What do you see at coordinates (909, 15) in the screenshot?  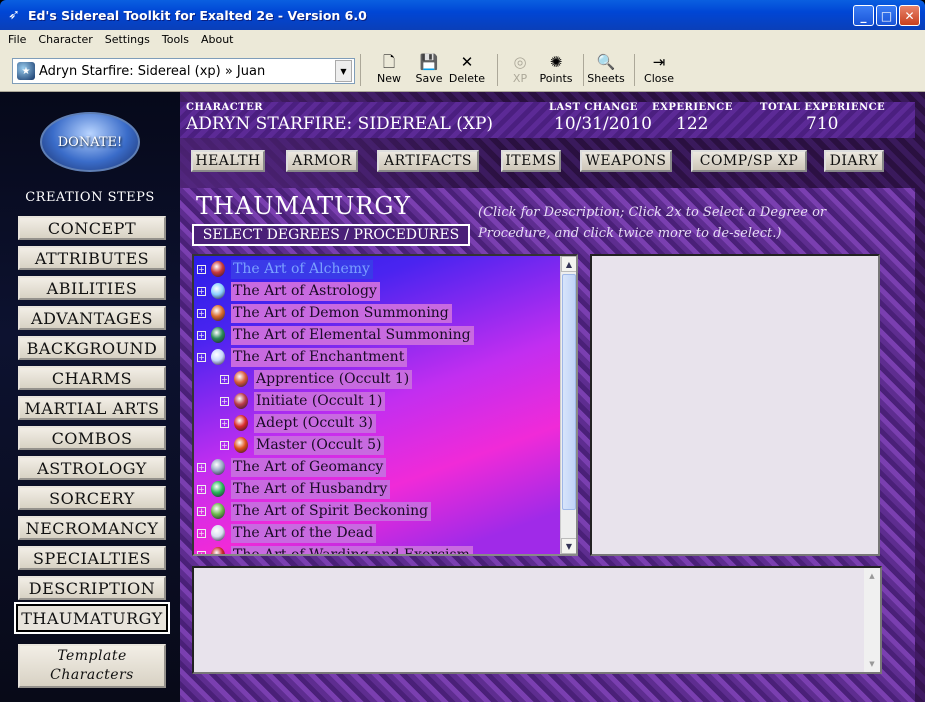 I see `close-button: ✕` at bounding box center [909, 15].